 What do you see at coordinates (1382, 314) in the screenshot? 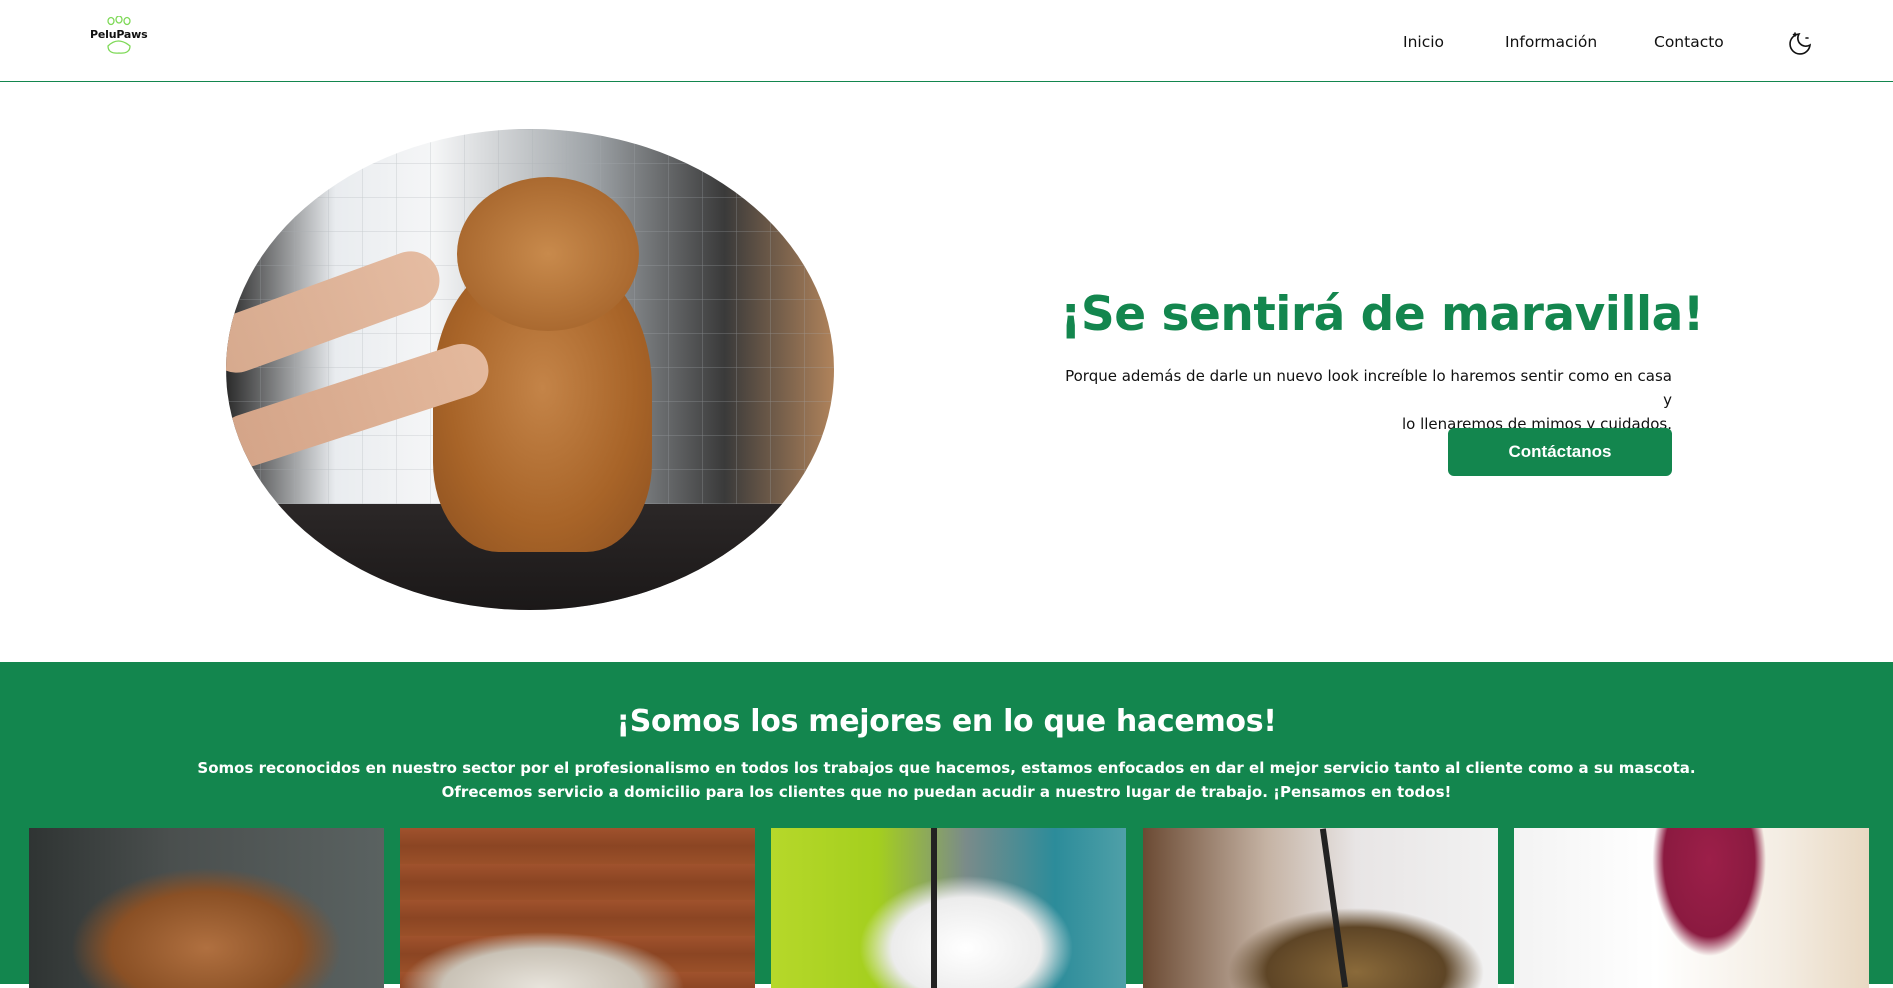
I see `hero-title: ¡Se sentirá de maravilla!` at bounding box center [1382, 314].